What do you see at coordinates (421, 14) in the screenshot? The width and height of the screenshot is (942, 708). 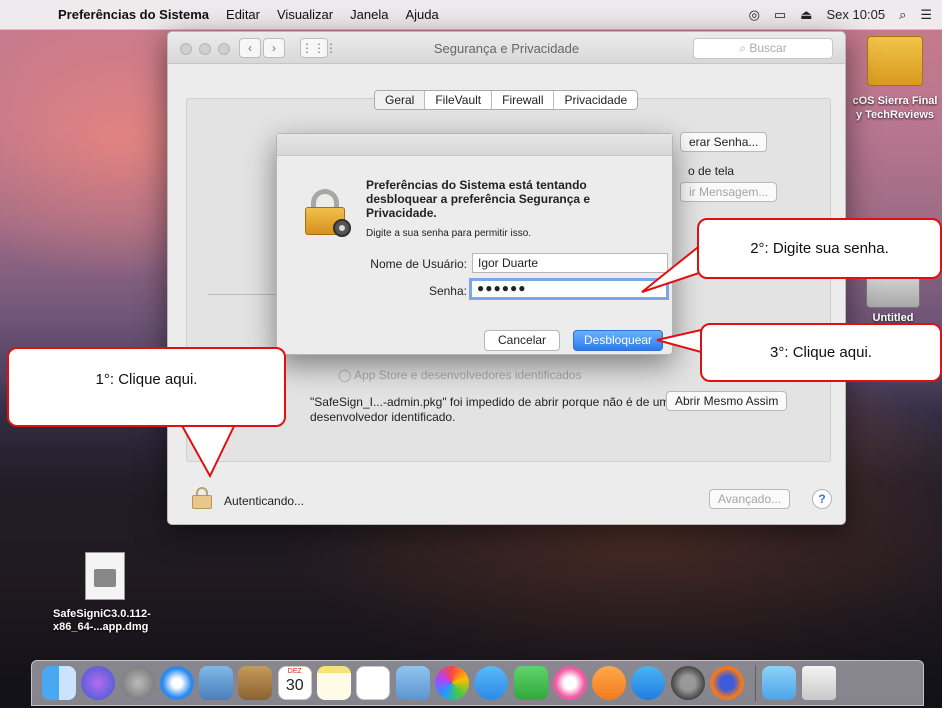 I see `menu-ajuda: Ajuda` at bounding box center [421, 14].